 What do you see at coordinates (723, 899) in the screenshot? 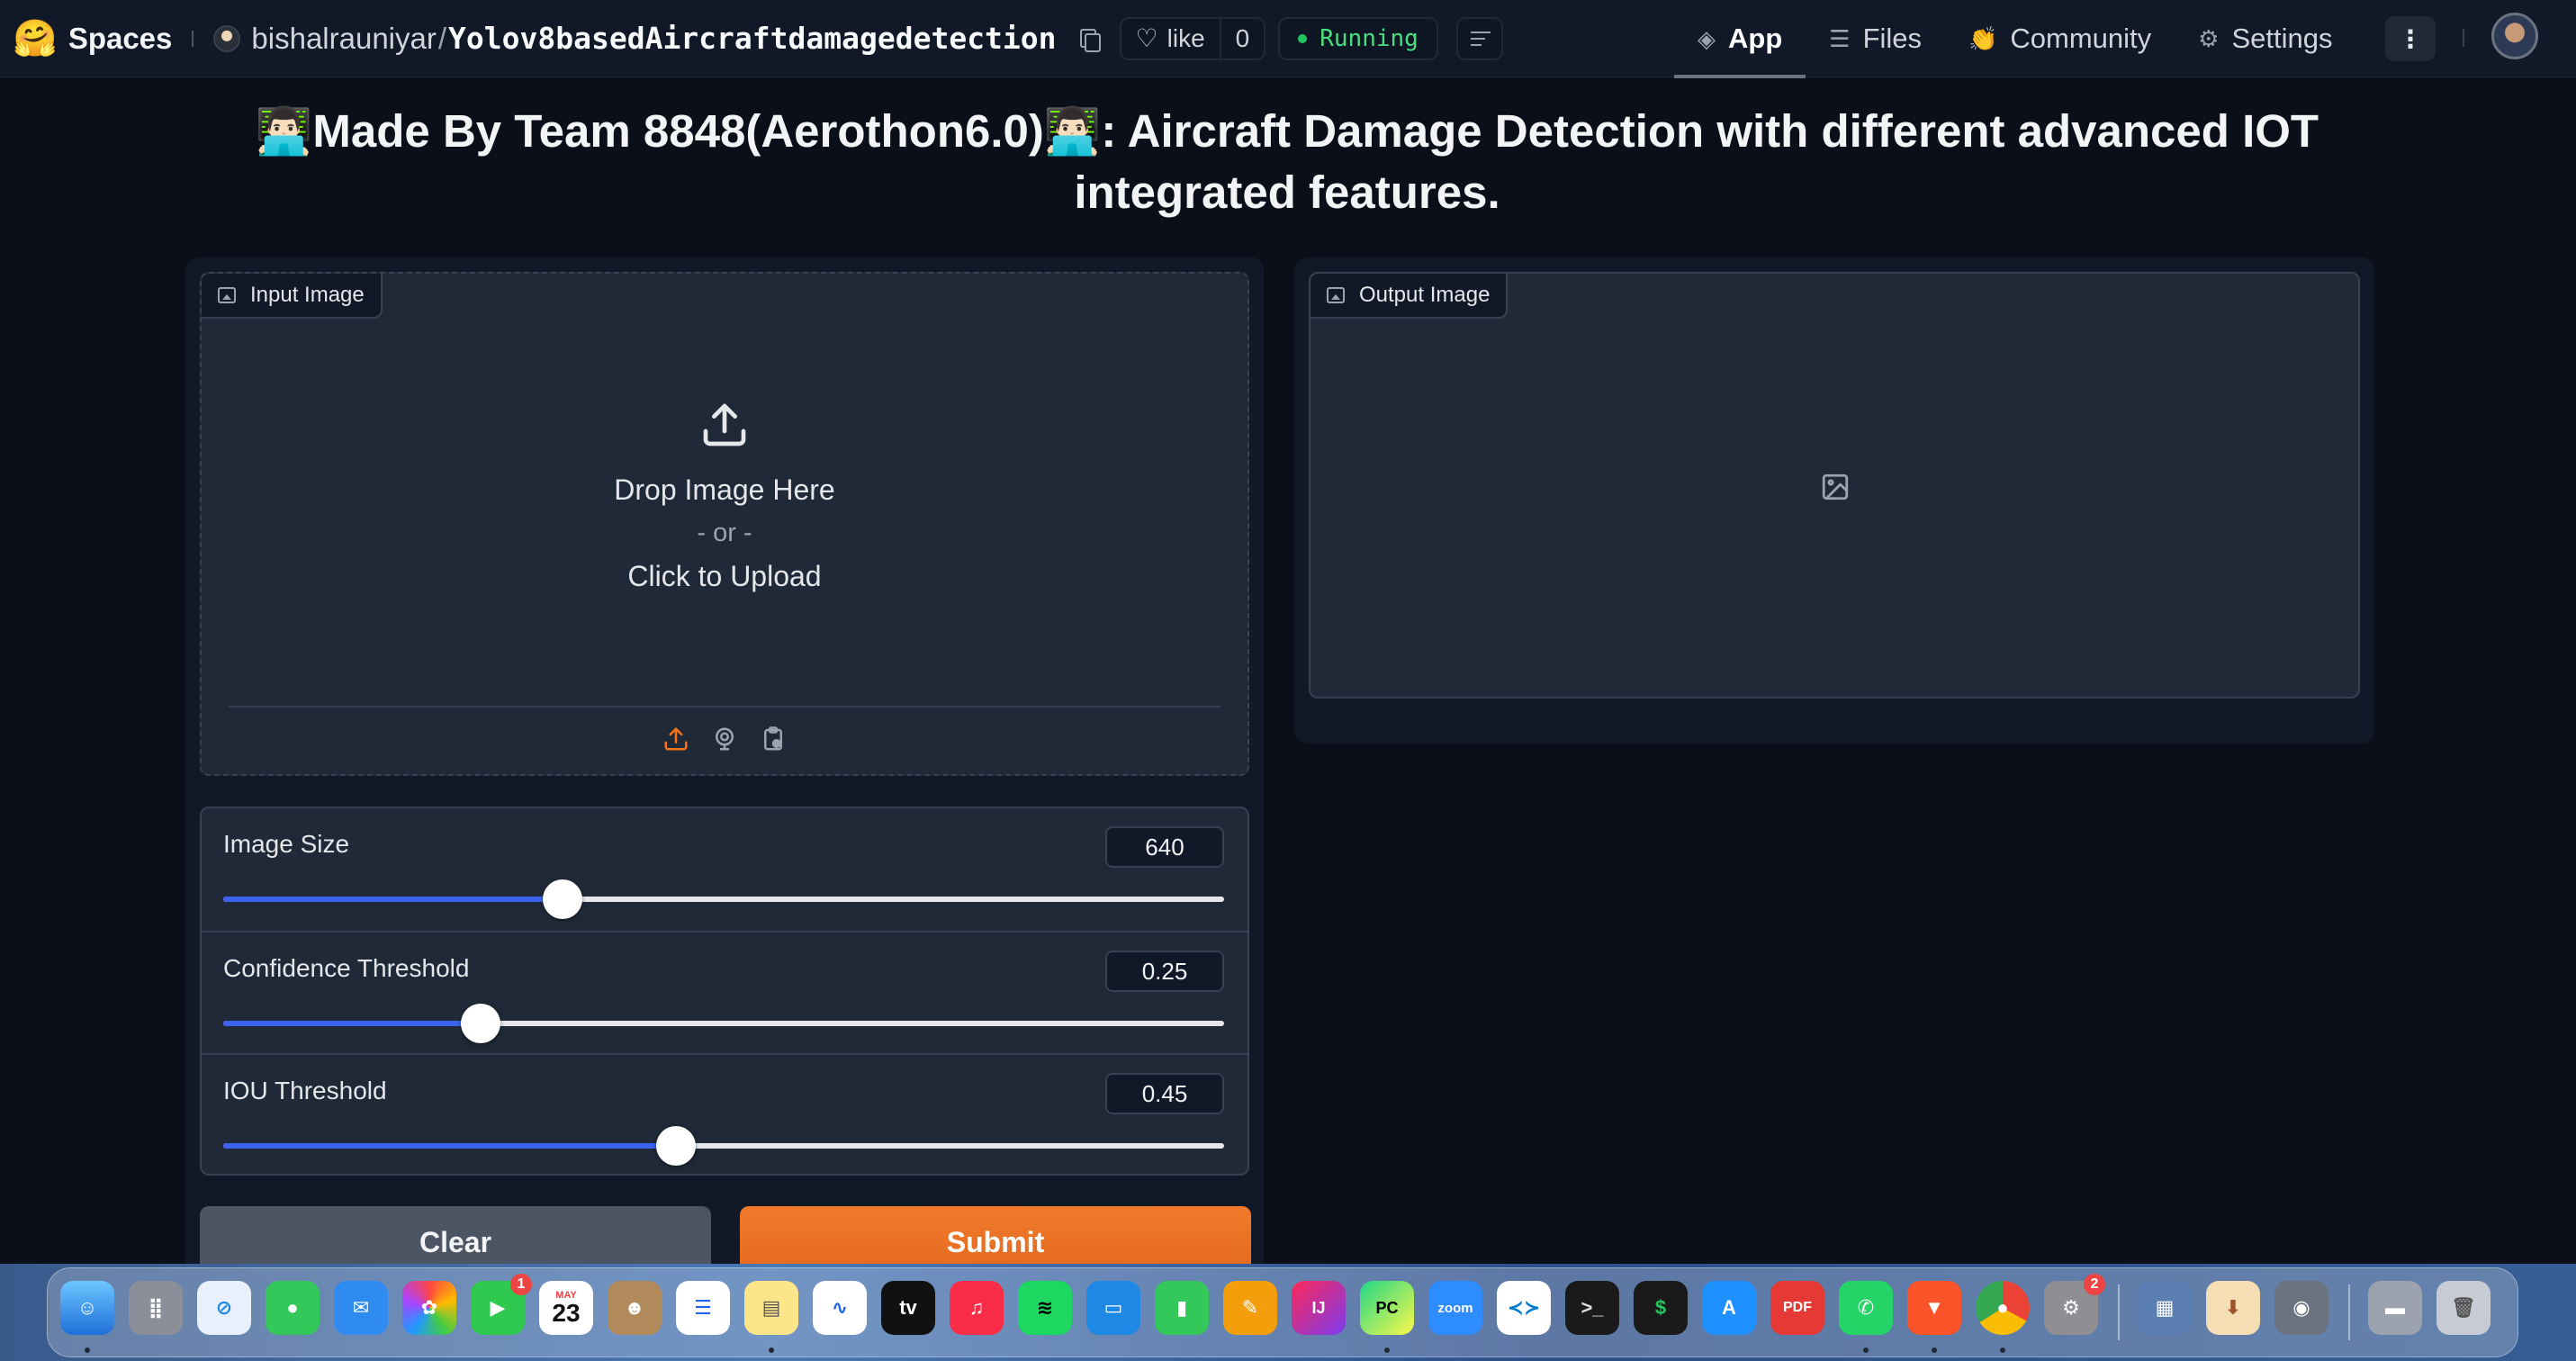
I see `image-size-slider` at bounding box center [723, 899].